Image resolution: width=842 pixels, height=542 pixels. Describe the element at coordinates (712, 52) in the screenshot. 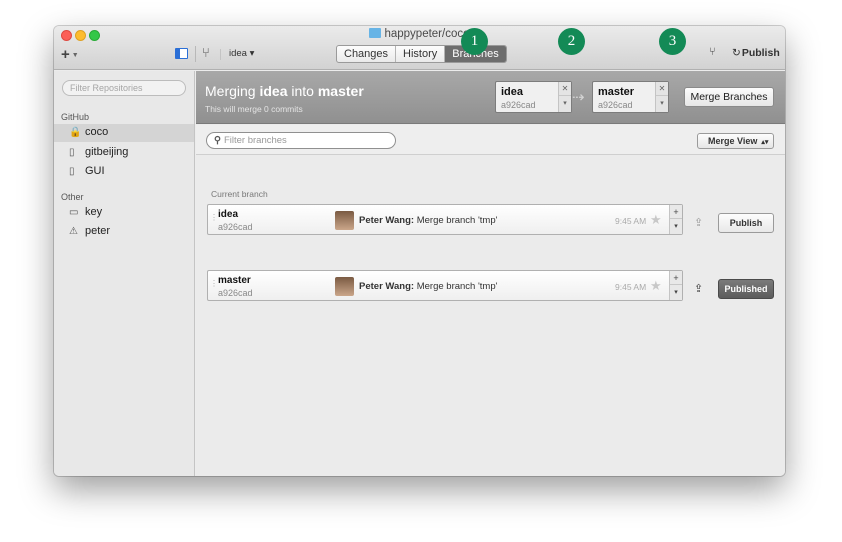

I see `pull-request-icon: ⑂` at that location.